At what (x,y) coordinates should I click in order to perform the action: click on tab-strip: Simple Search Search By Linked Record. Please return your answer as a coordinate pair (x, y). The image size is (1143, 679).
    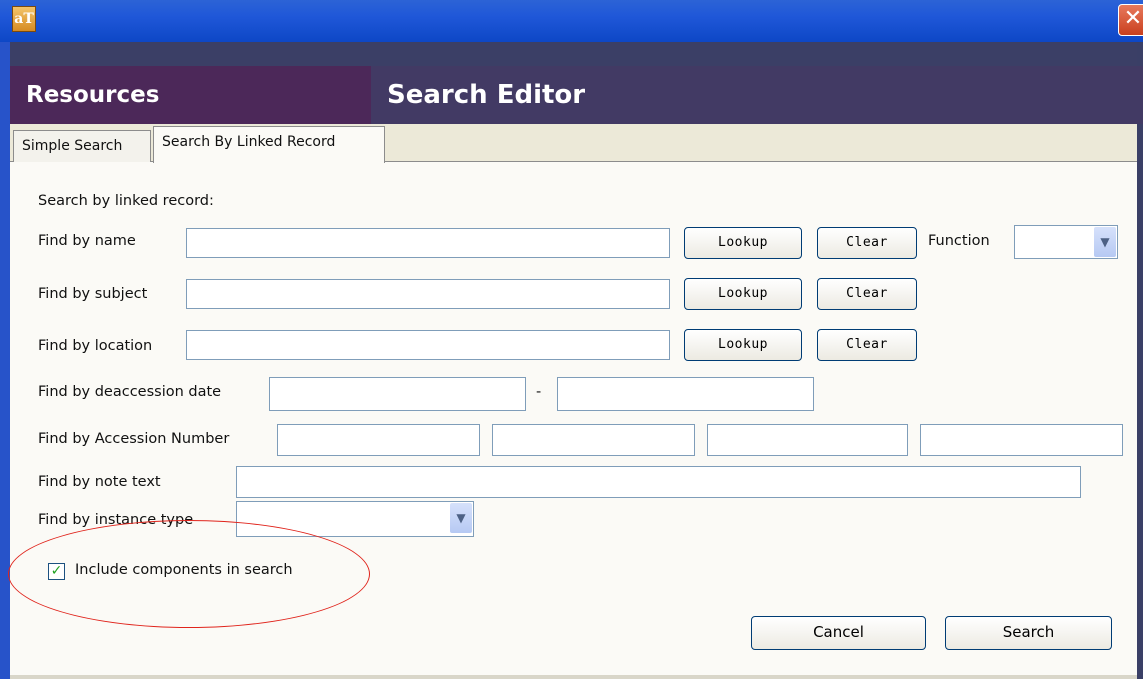
    Looking at the image, I should click on (573, 143).